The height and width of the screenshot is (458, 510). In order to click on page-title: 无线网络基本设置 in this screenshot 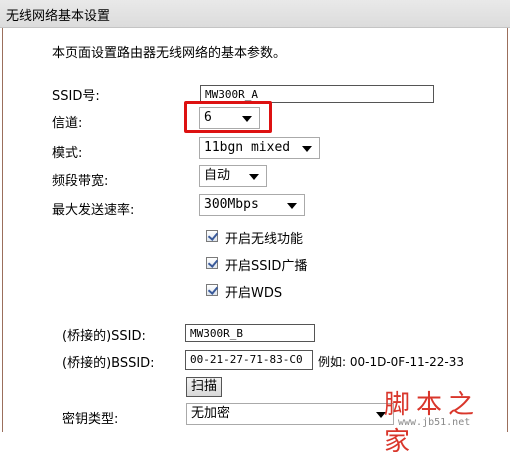, I will do `click(58, 16)`.